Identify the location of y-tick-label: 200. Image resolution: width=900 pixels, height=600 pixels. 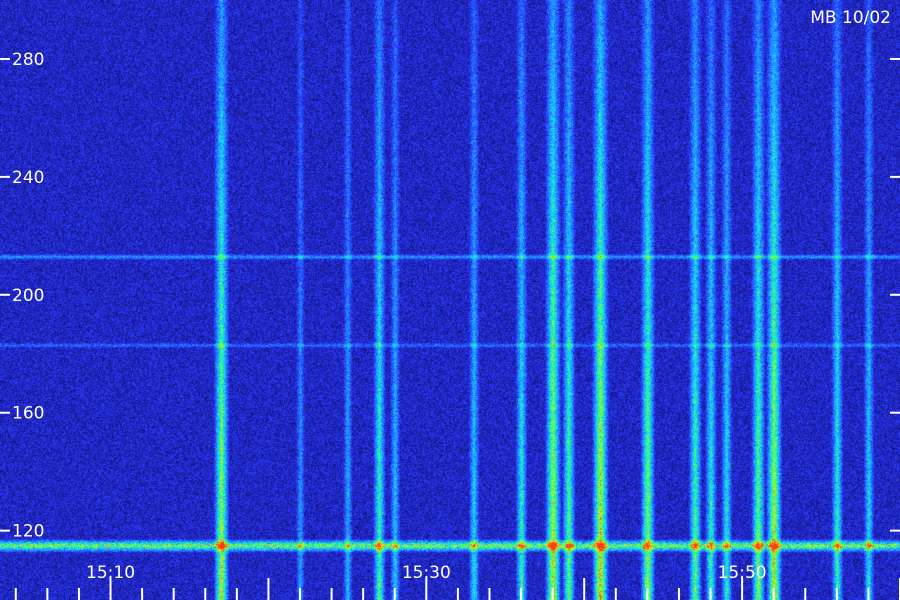
(28, 296).